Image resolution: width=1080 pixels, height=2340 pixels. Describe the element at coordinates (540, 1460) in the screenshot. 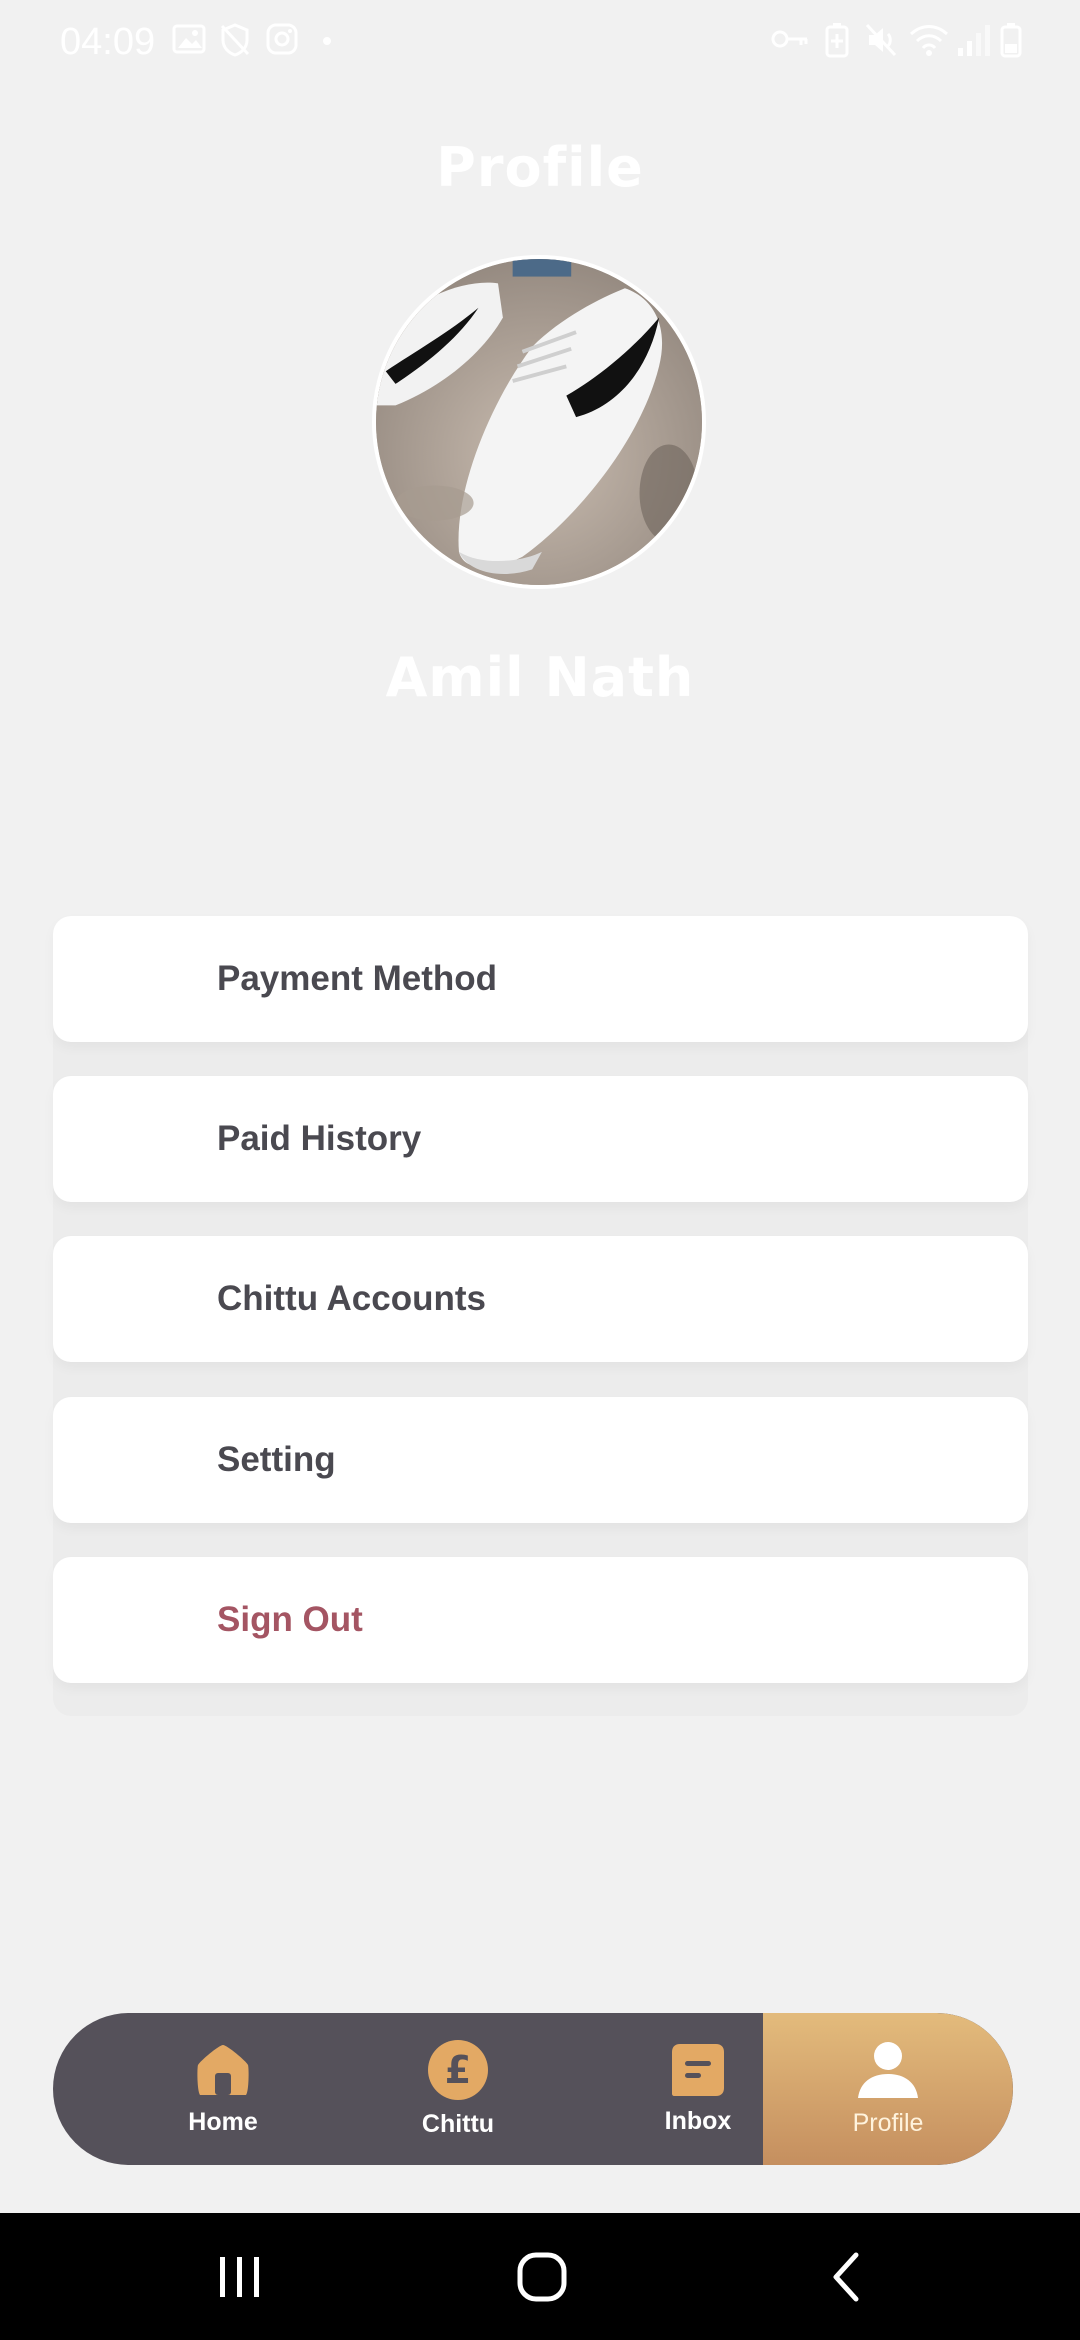

I see `menu-item-setting: Setting` at that location.